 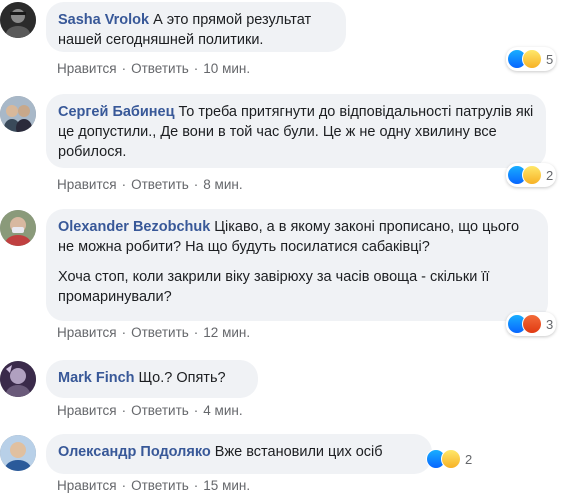 I want to click on comment-time: 15 мин., so click(x=226, y=485).